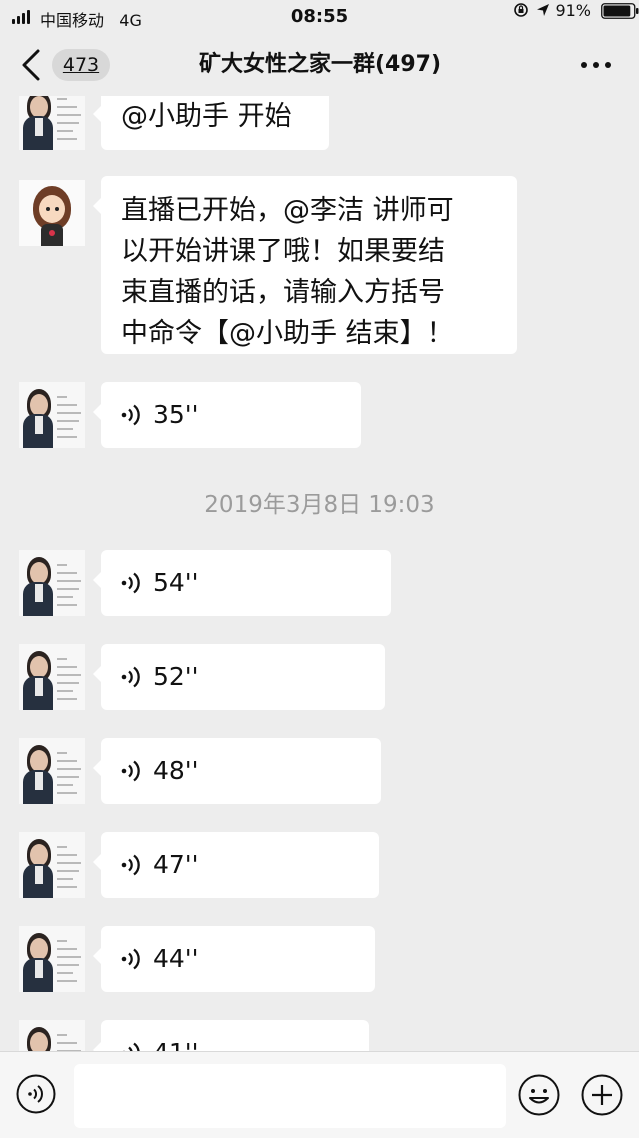  I want to click on voice-message-bubble: 47'', so click(240, 865).